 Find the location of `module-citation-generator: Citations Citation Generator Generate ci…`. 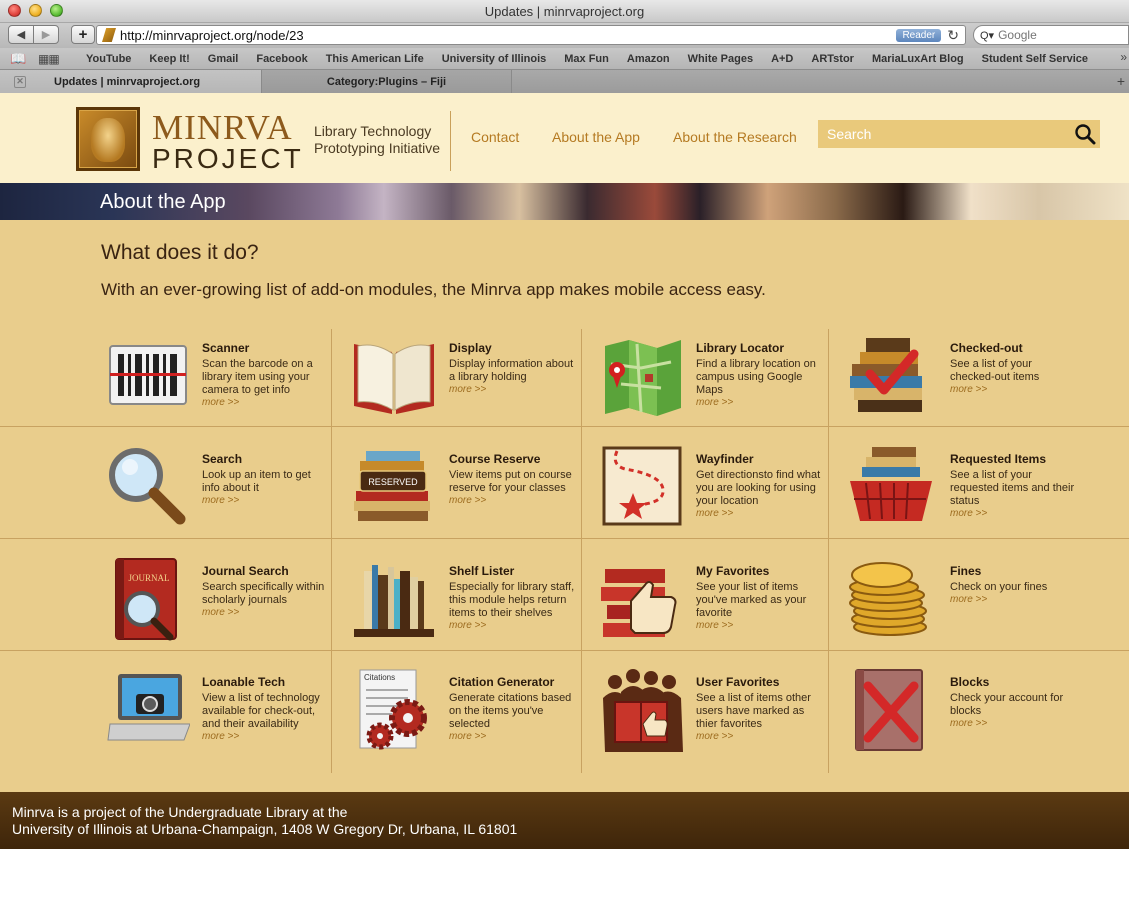

module-citation-generator: Citations Citation Generator Generate ci… is located at coordinates (472, 718).